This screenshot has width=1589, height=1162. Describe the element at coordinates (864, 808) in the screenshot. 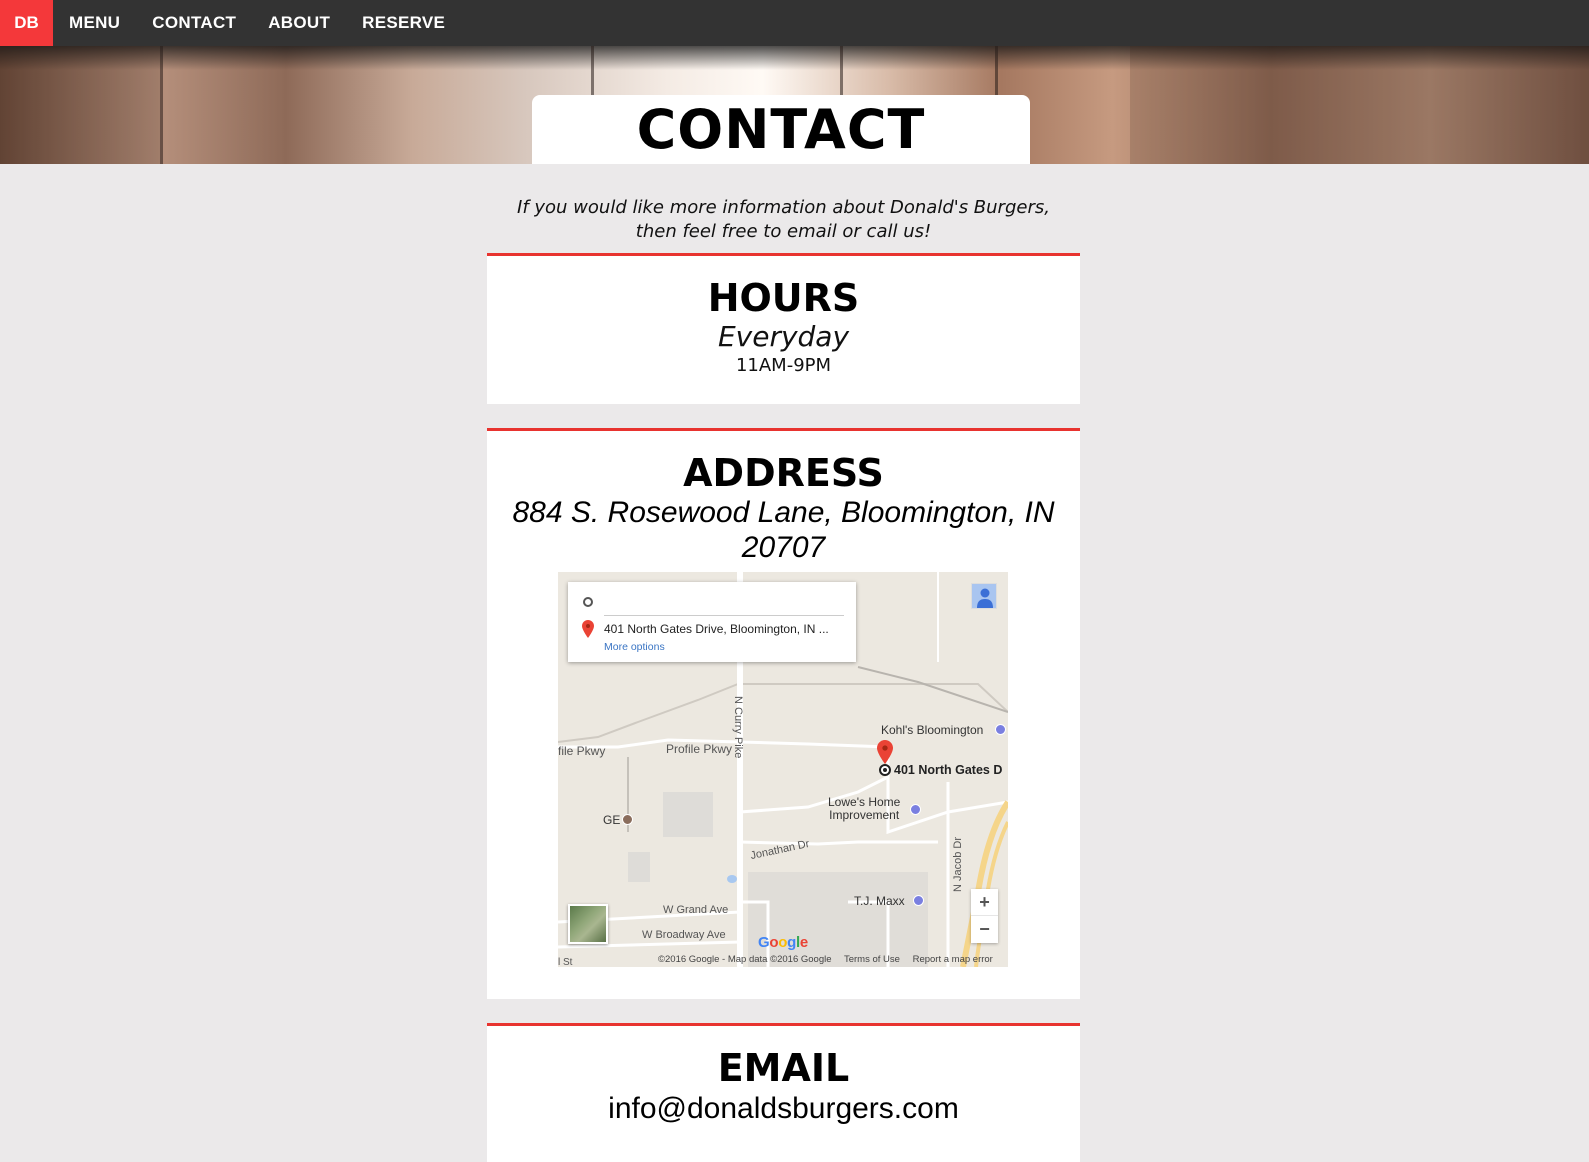

I see `map-label-lowes: Lowe's Home Improvement` at that location.